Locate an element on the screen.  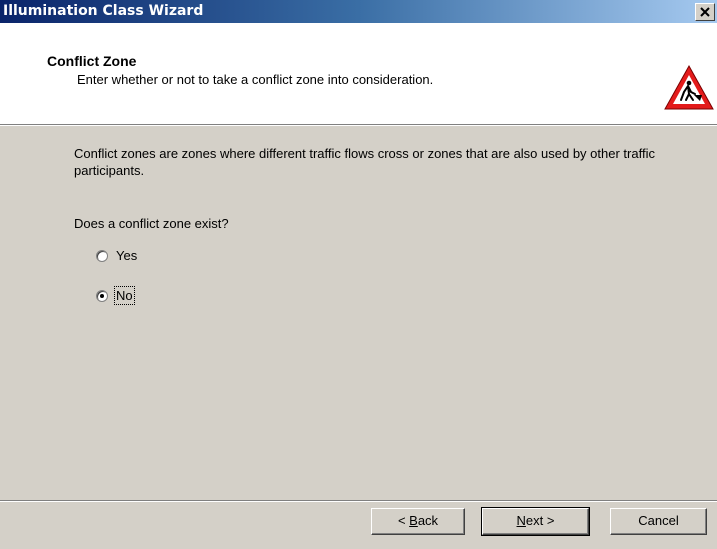
radio-selected-dot is located at coordinates (102, 296).